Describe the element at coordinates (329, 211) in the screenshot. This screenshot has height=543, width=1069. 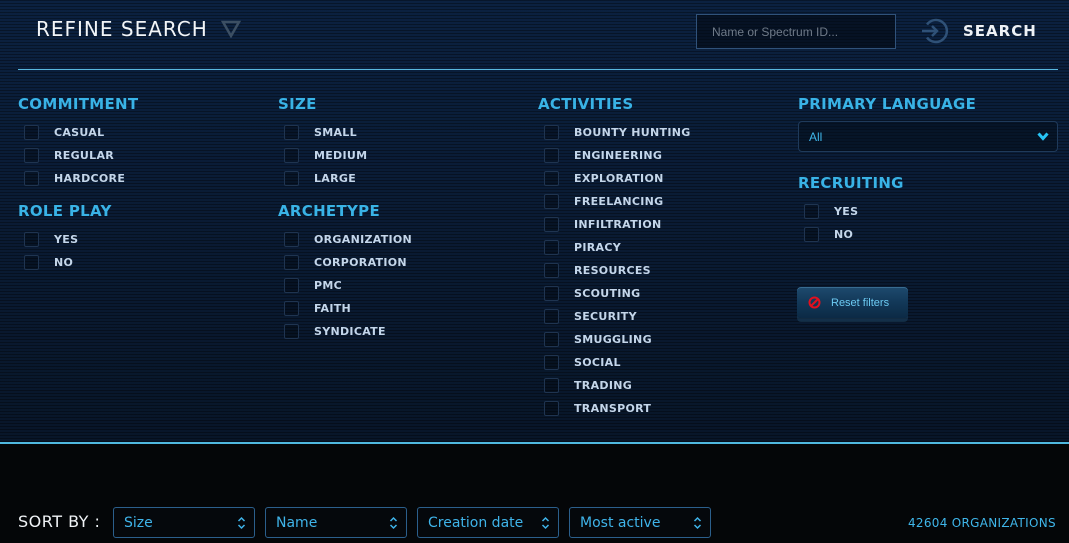
I see `archetype-title: ARCHETYPE` at that location.